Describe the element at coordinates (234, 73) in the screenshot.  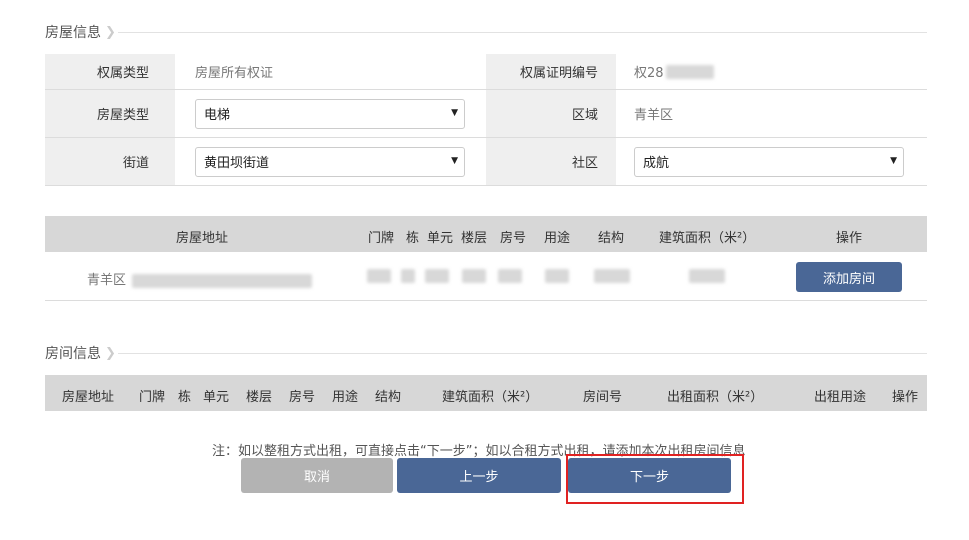
I see `ownership-type-value: 房屋所有权证` at that location.